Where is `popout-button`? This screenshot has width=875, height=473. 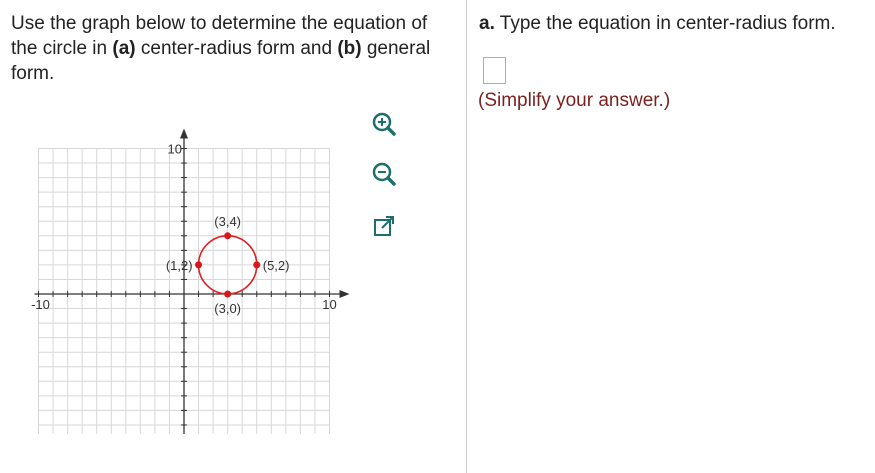 popout-button is located at coordinates (384, 226).